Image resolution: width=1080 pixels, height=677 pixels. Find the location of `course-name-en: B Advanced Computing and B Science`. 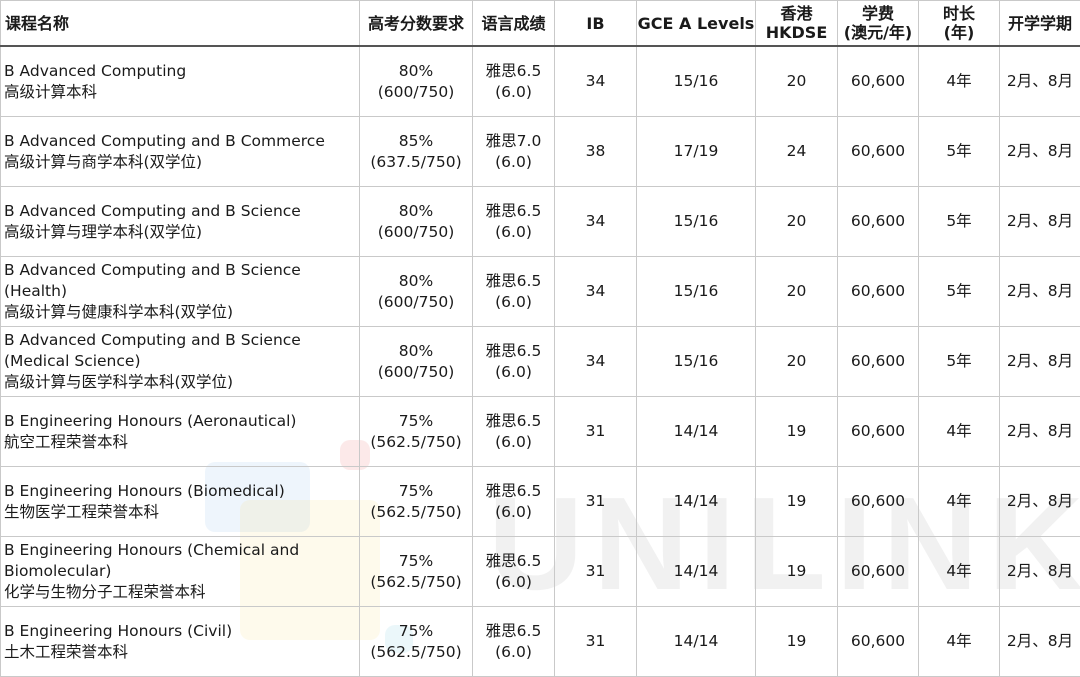

course-name-en: B Advanced Computing and B Science is located at coordinates (152, 210).